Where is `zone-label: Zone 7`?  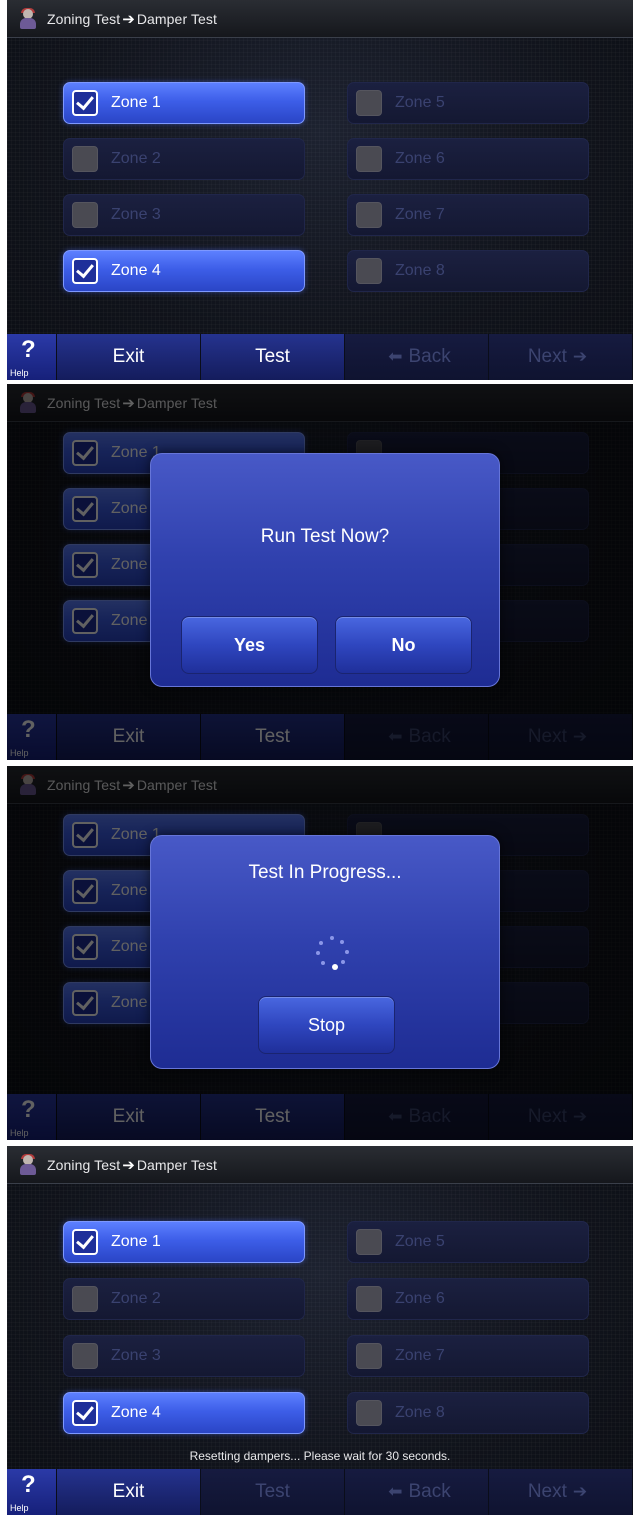 zone-label: Zone 7 is located at coordinates (420, 1355).